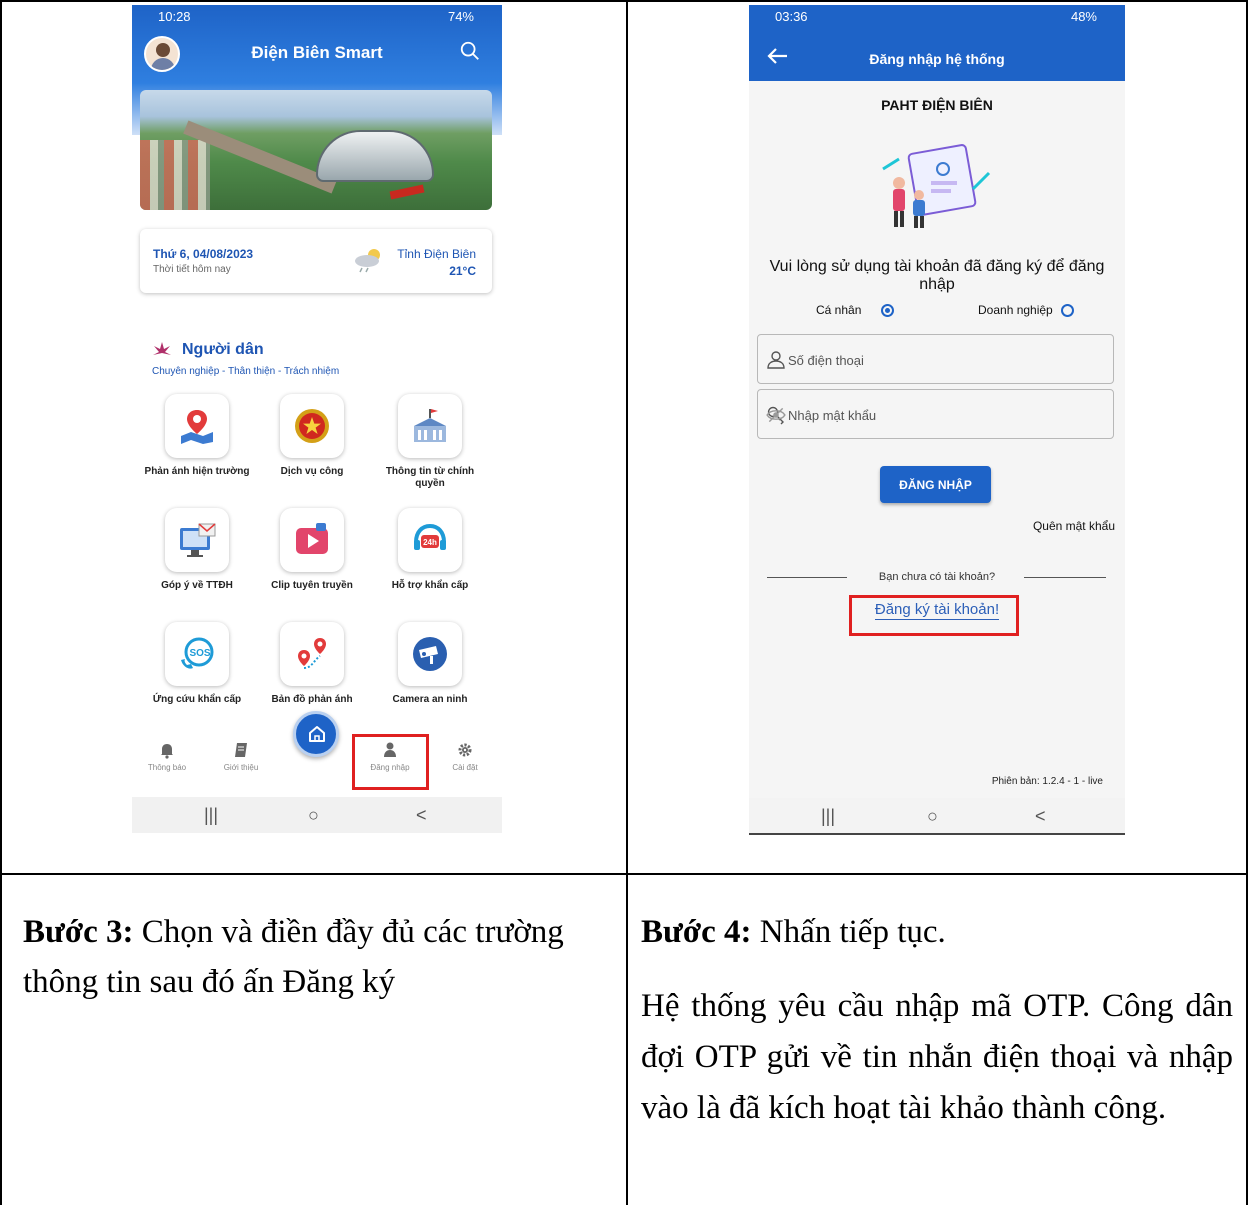 This screenshot has width=1248, height=1205. Describe the element at coordinates (312, 585) in the screenshot. I see `tile-label: Clip tuyên truyền` at that location.